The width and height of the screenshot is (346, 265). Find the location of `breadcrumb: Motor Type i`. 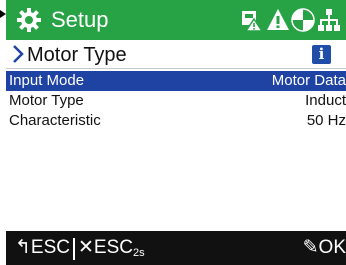

breadcrumb: Motor Type i is located at coordinates (176, 55).